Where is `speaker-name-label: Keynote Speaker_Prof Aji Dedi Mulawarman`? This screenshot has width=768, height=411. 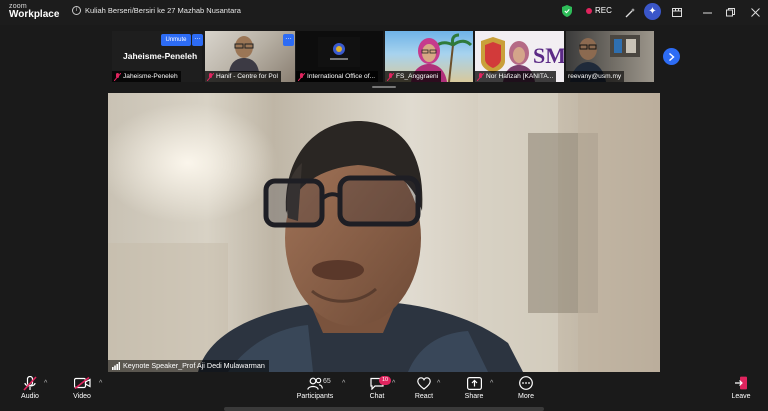
speaker-name-label: Keynote Speaker_Prof Aji Dedi Mulawarman is located at coordinates (188, 366).